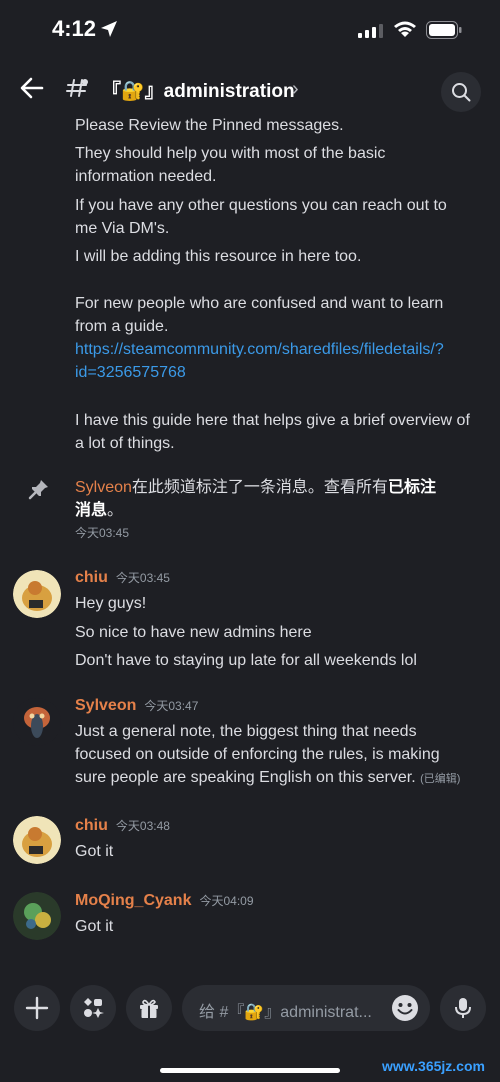 The height and width of the screenshot is (1082, 500). What do you see at coordinates (198, 89) in the screenshot?
I see `channel-name: 『🔐』administration` at bounding box center [198, 89].